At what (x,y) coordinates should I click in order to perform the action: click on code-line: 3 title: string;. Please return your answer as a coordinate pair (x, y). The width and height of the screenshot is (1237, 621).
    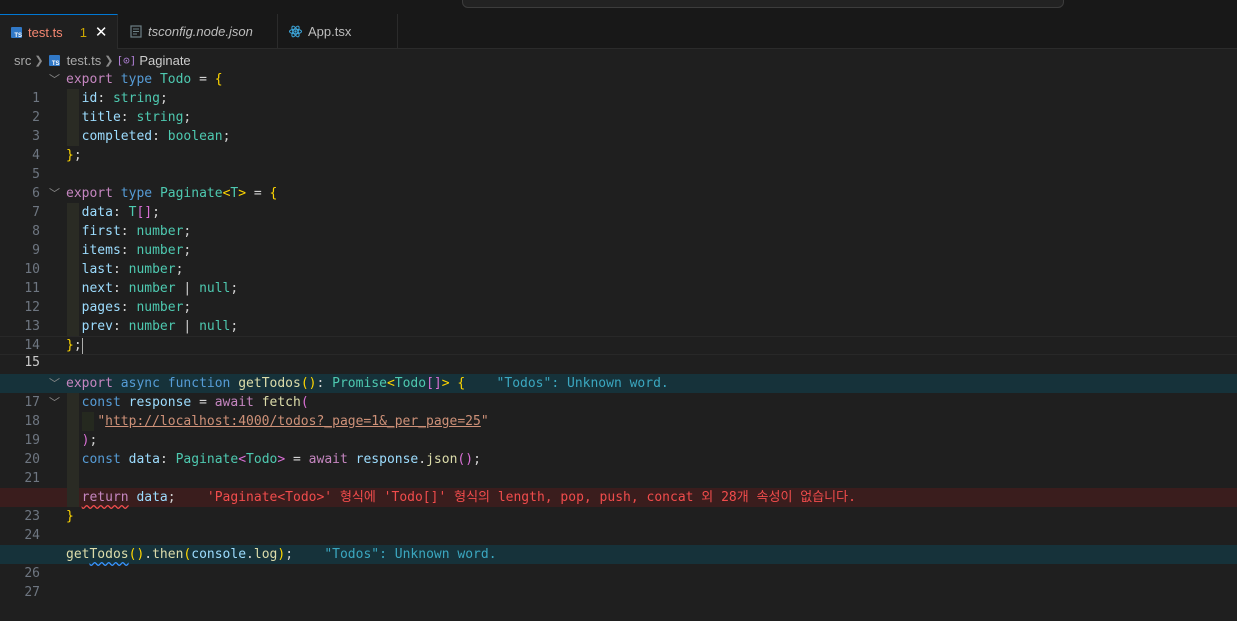
    Looking at the image, I should click on (618, 126).